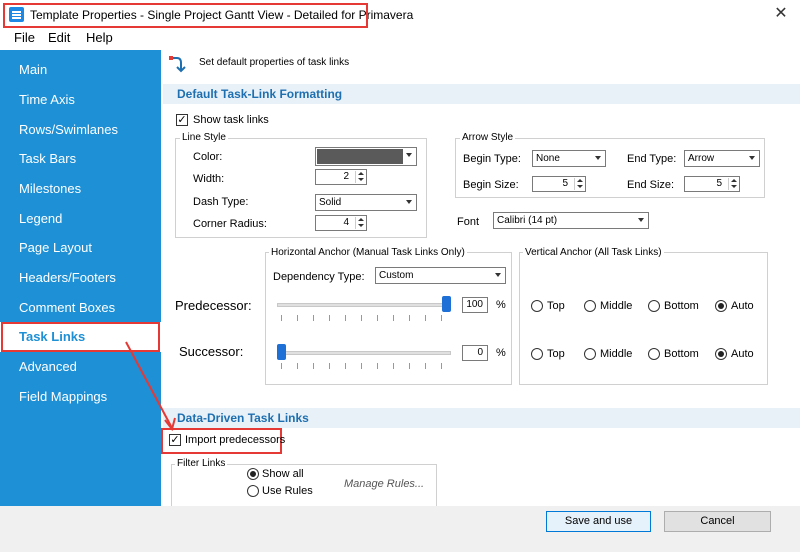 The height and width of the screenshot is (552, 800). Describe the element at coordinates (150, 386) in the screenshot. I see `red-arrow-annotation` at that location.